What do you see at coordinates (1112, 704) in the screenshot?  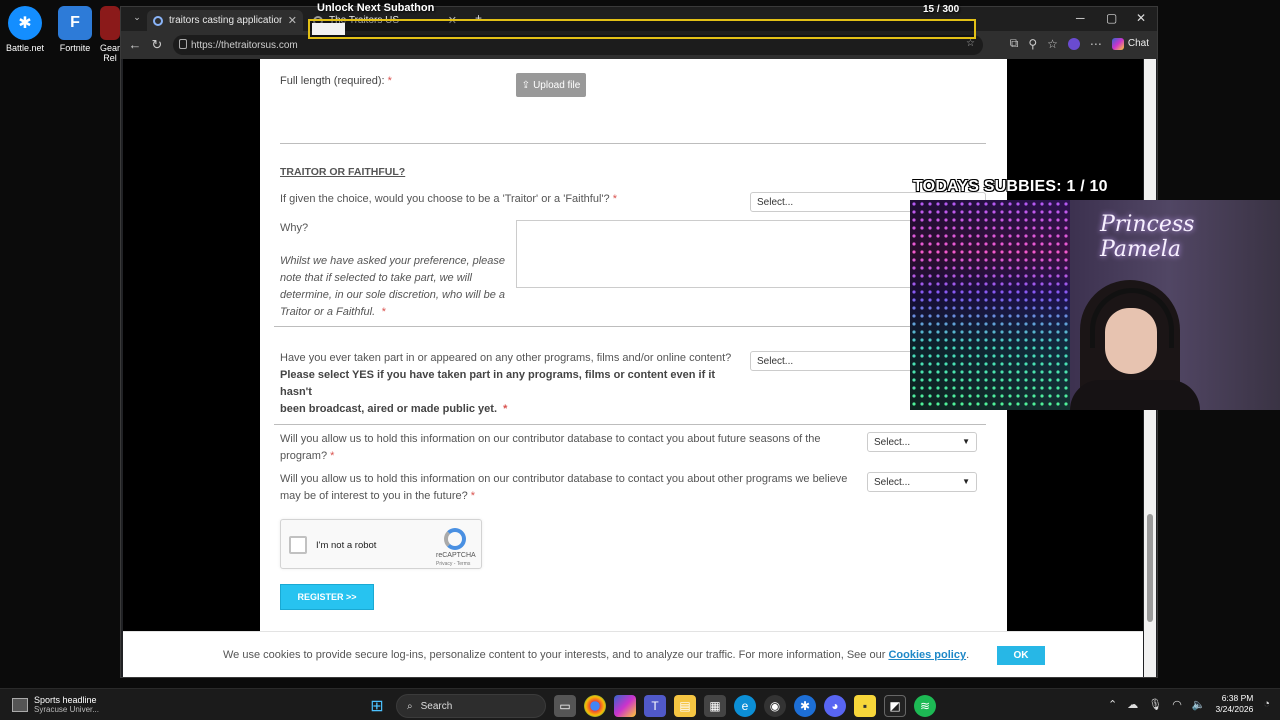 I see `chevron-up-icon: ⌃` at bounding box center [1112, 704].